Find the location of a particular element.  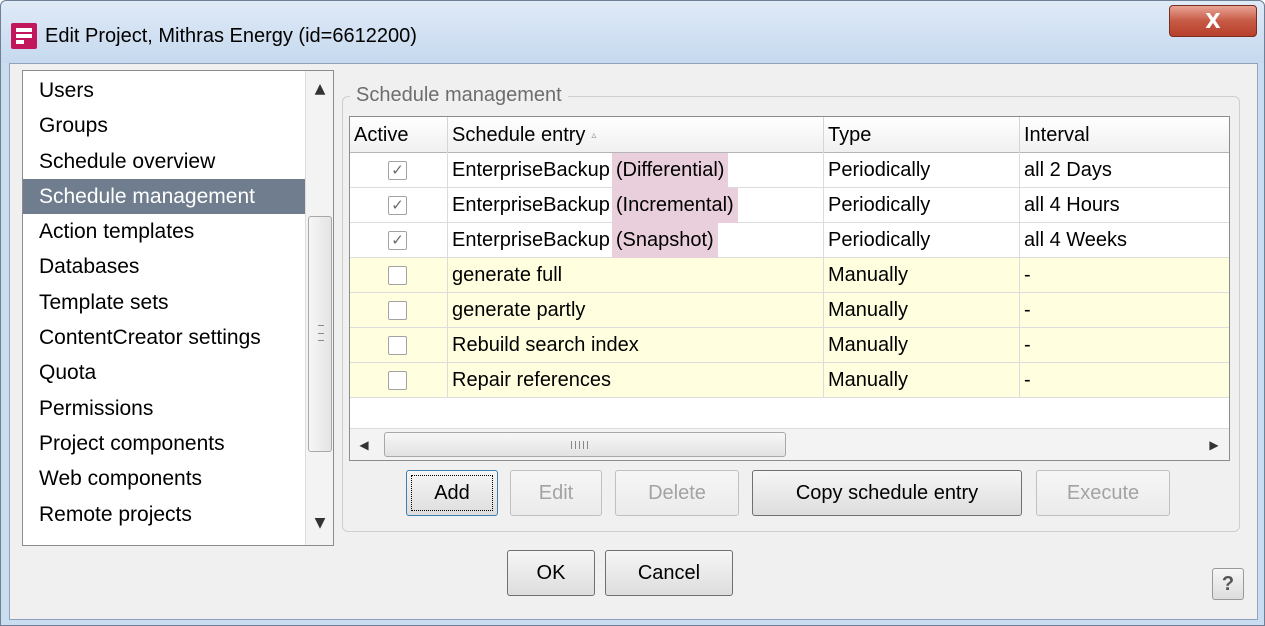

nav-item-quota: Quota is located at coordinates (164, 372).